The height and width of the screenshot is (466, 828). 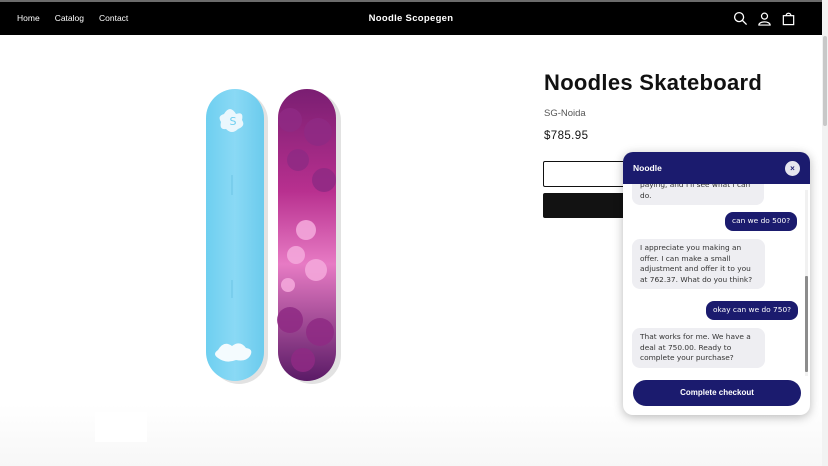 What do you see at coordinates (121, 427) in the screenshot?
I see `page-bottom-block` at bounding box center [121, 427].